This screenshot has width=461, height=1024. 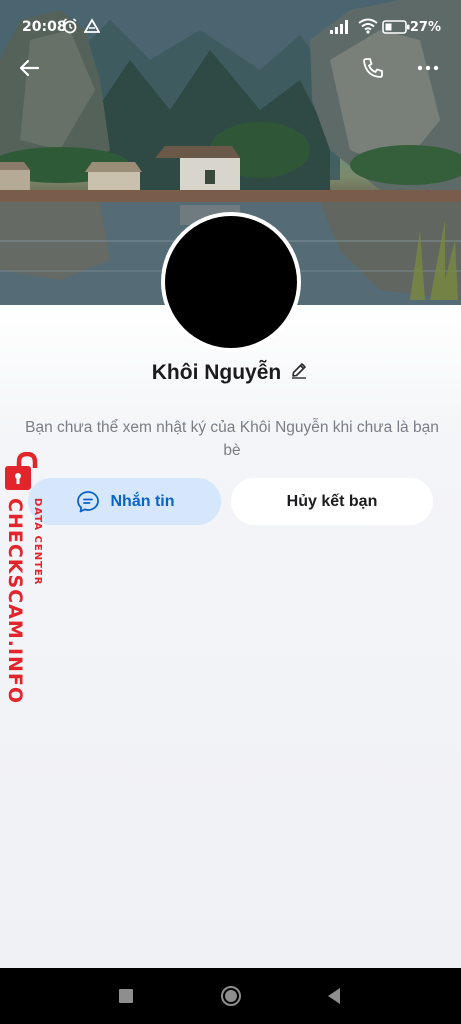 What do you see at coordinates (432, 72) in the screenshot?
I see `more-button` at bounding box center [432, 72].